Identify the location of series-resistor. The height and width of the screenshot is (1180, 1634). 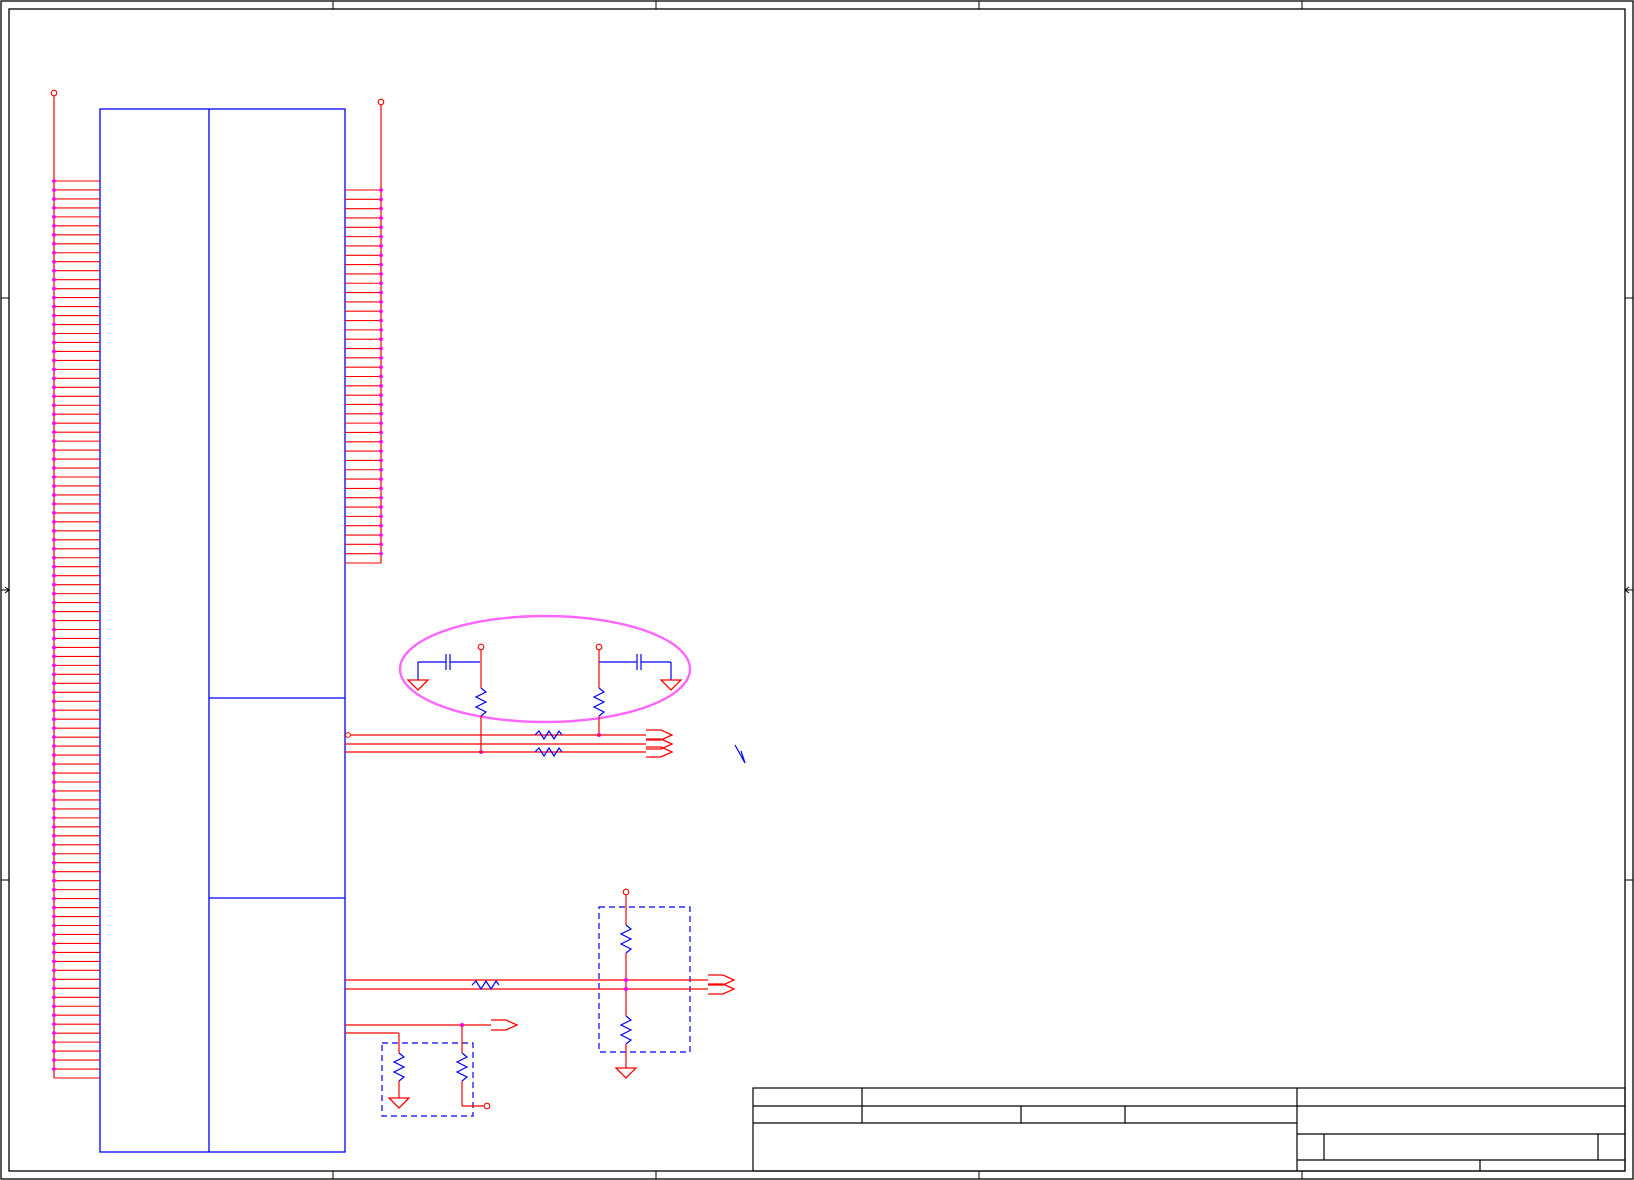
(485, 985).